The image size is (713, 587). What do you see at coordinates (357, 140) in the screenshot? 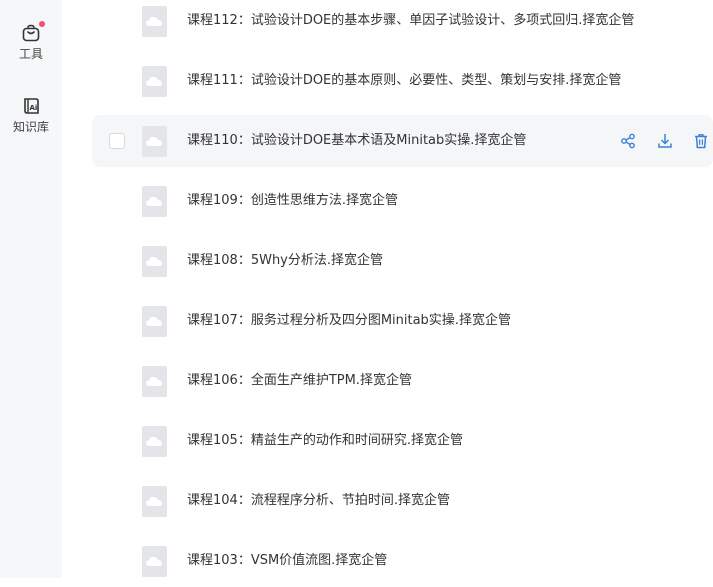
I see `file-name: 课程110：试验设计DOE基本术语及Minitab实操.择宽企管` at bounding box center [357, 140].